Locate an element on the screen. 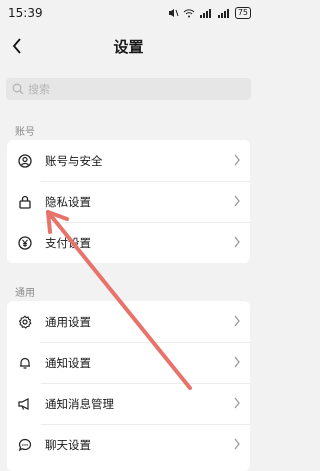 This screenshot has width=320, height=471. row-general-settings: 通用设置 is located at coordinates (128, 321).